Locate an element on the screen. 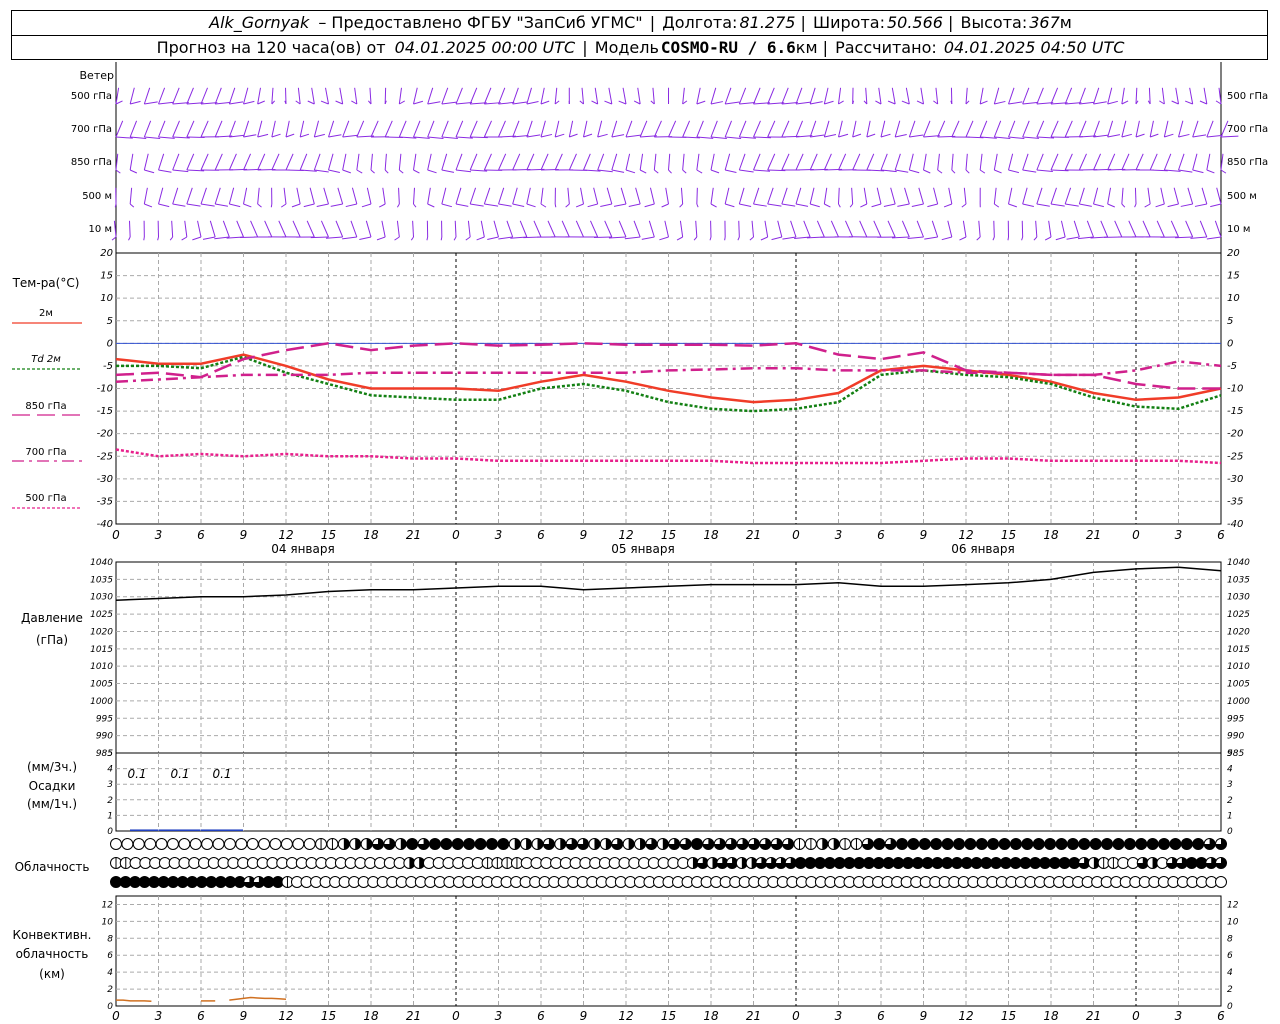 This screenshot has height=1024, width=1280. y-tick-label-left: 995 is located at coordinates (104, 719).